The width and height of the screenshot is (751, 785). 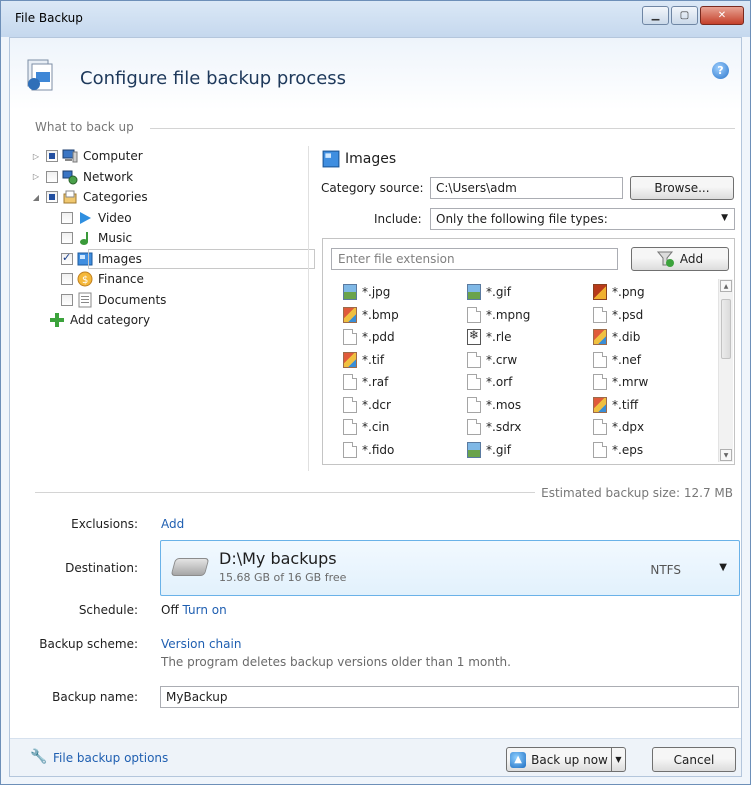 I want to click on tree-item-video: Video, so click(x=172, y=218).